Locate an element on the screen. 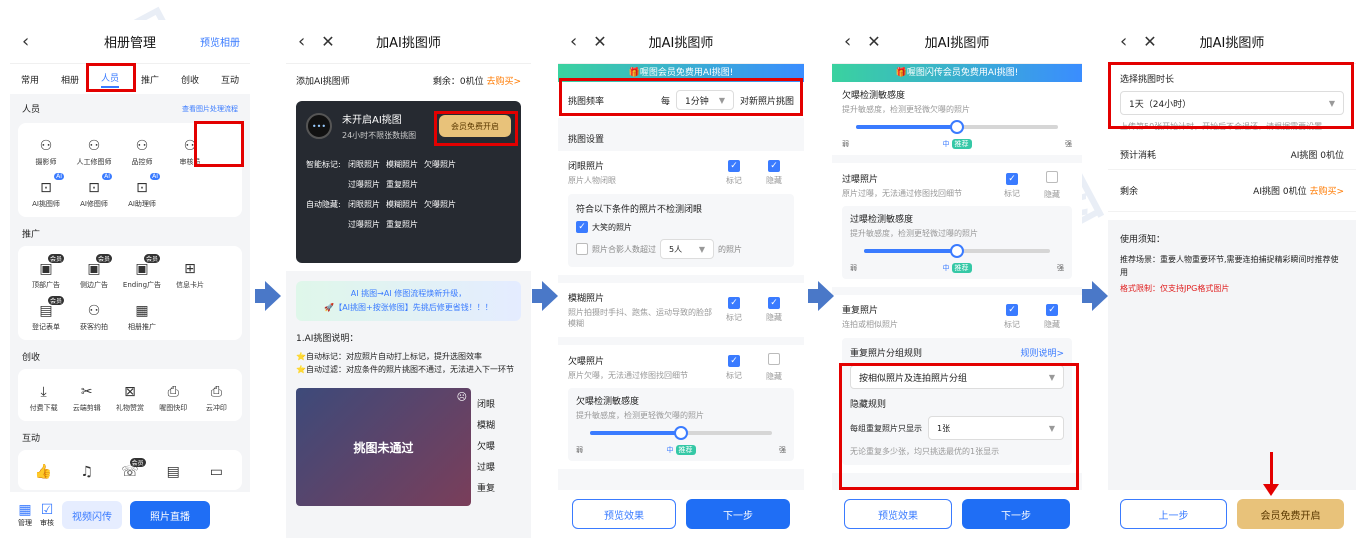  settings-title: 挑图设置 is located at coordinates (586, 140).